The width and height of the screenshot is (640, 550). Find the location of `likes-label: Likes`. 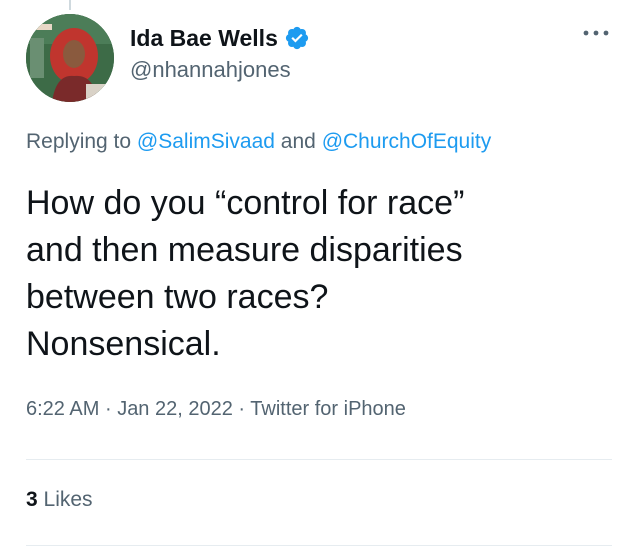

likes-label: Likes is located at coordinates (68, 499).